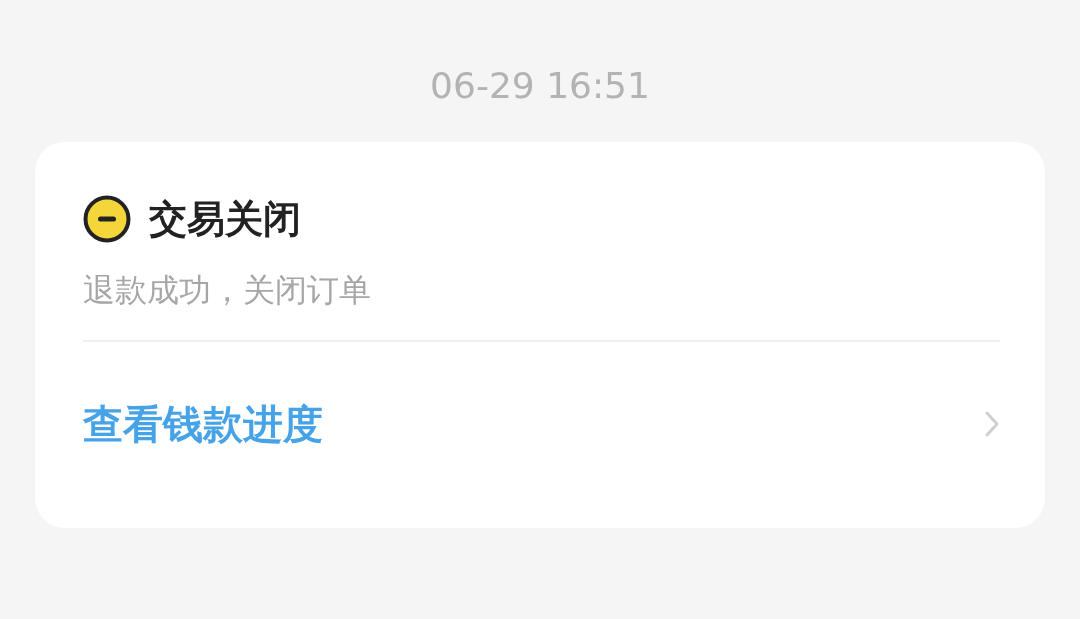 The width and height of the screenshot is (1080, 619). I want to click on minus-circle-icon, so click(107, 219).